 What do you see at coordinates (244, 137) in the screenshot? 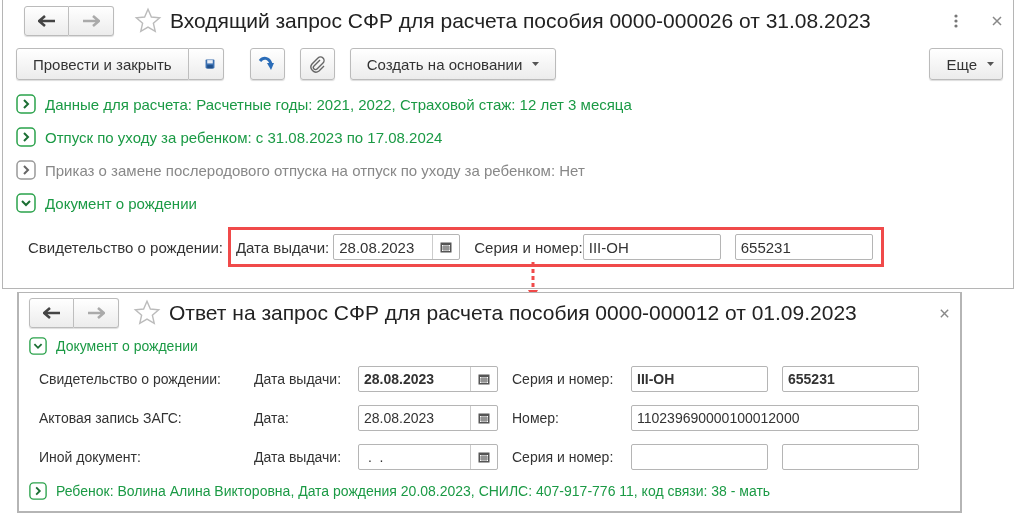
I see `section-link: Отпуск по уходу за ребенком: с 31.08.2023 по 17.08.2024` at bounding box center [244, 137].